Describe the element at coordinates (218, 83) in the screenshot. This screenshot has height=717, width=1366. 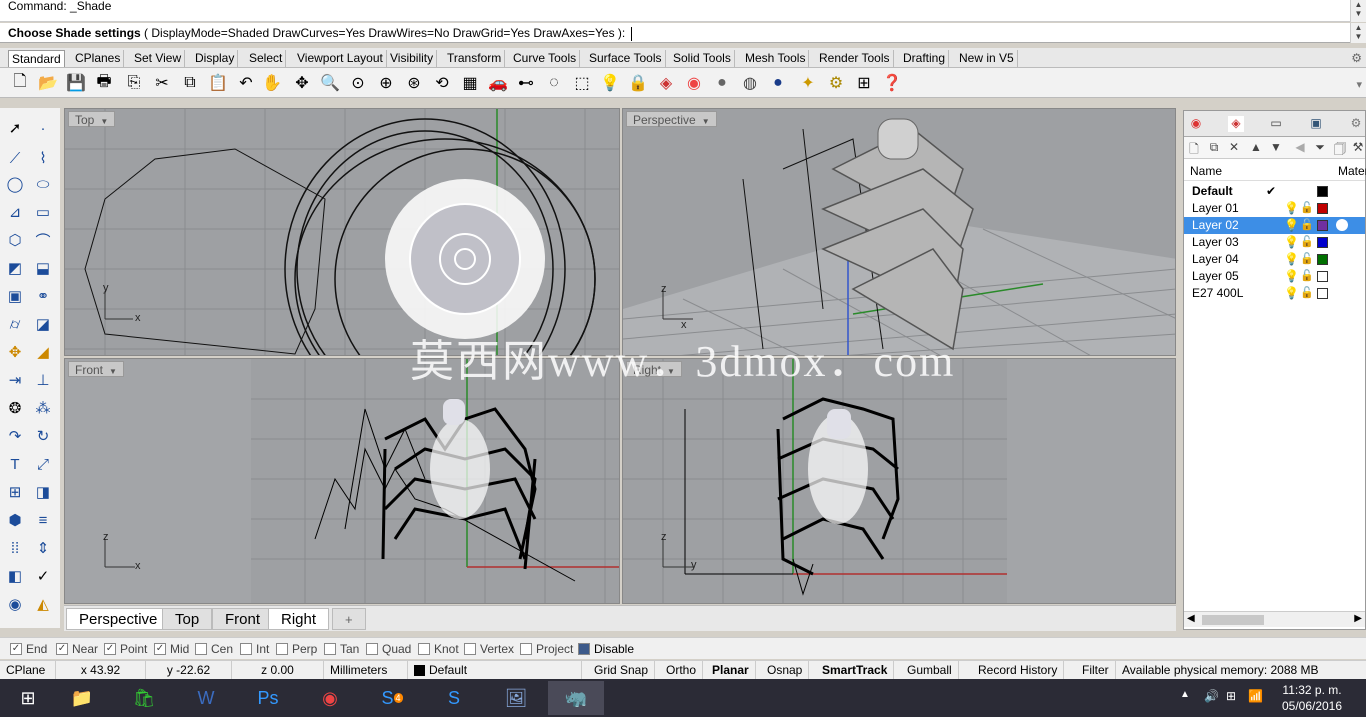
I see `paste-icon: 📋` at that location.